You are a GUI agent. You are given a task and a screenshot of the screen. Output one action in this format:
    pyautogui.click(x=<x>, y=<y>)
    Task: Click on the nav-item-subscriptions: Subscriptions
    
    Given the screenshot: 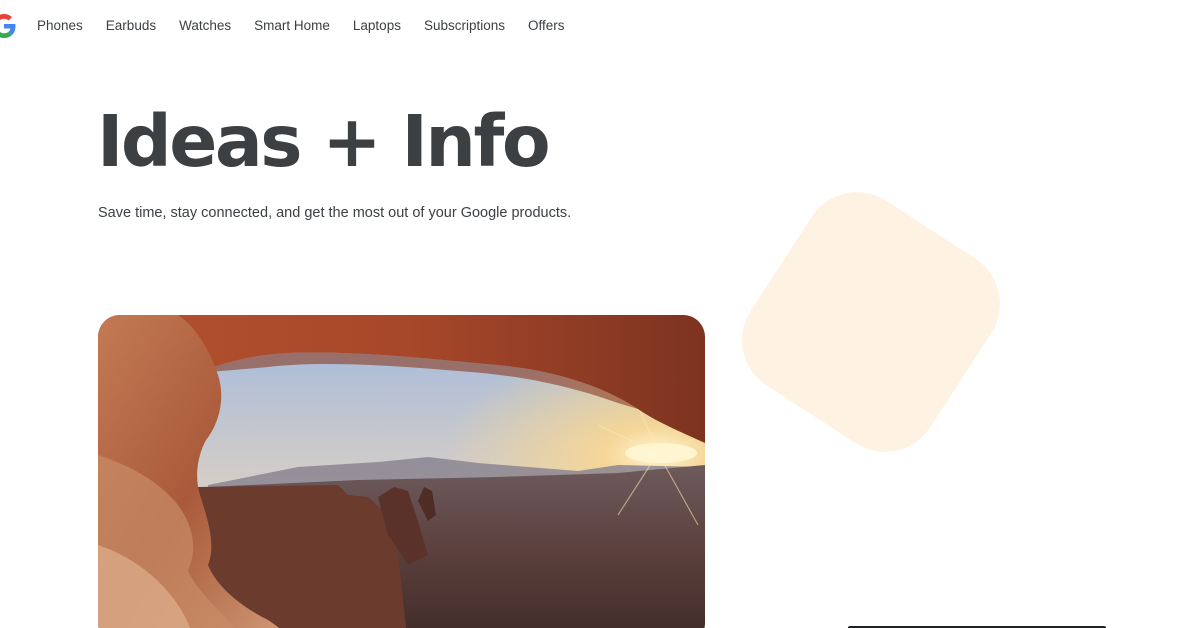 What is the action you would take?
    pyautogui.click(x=464, y=25)
    